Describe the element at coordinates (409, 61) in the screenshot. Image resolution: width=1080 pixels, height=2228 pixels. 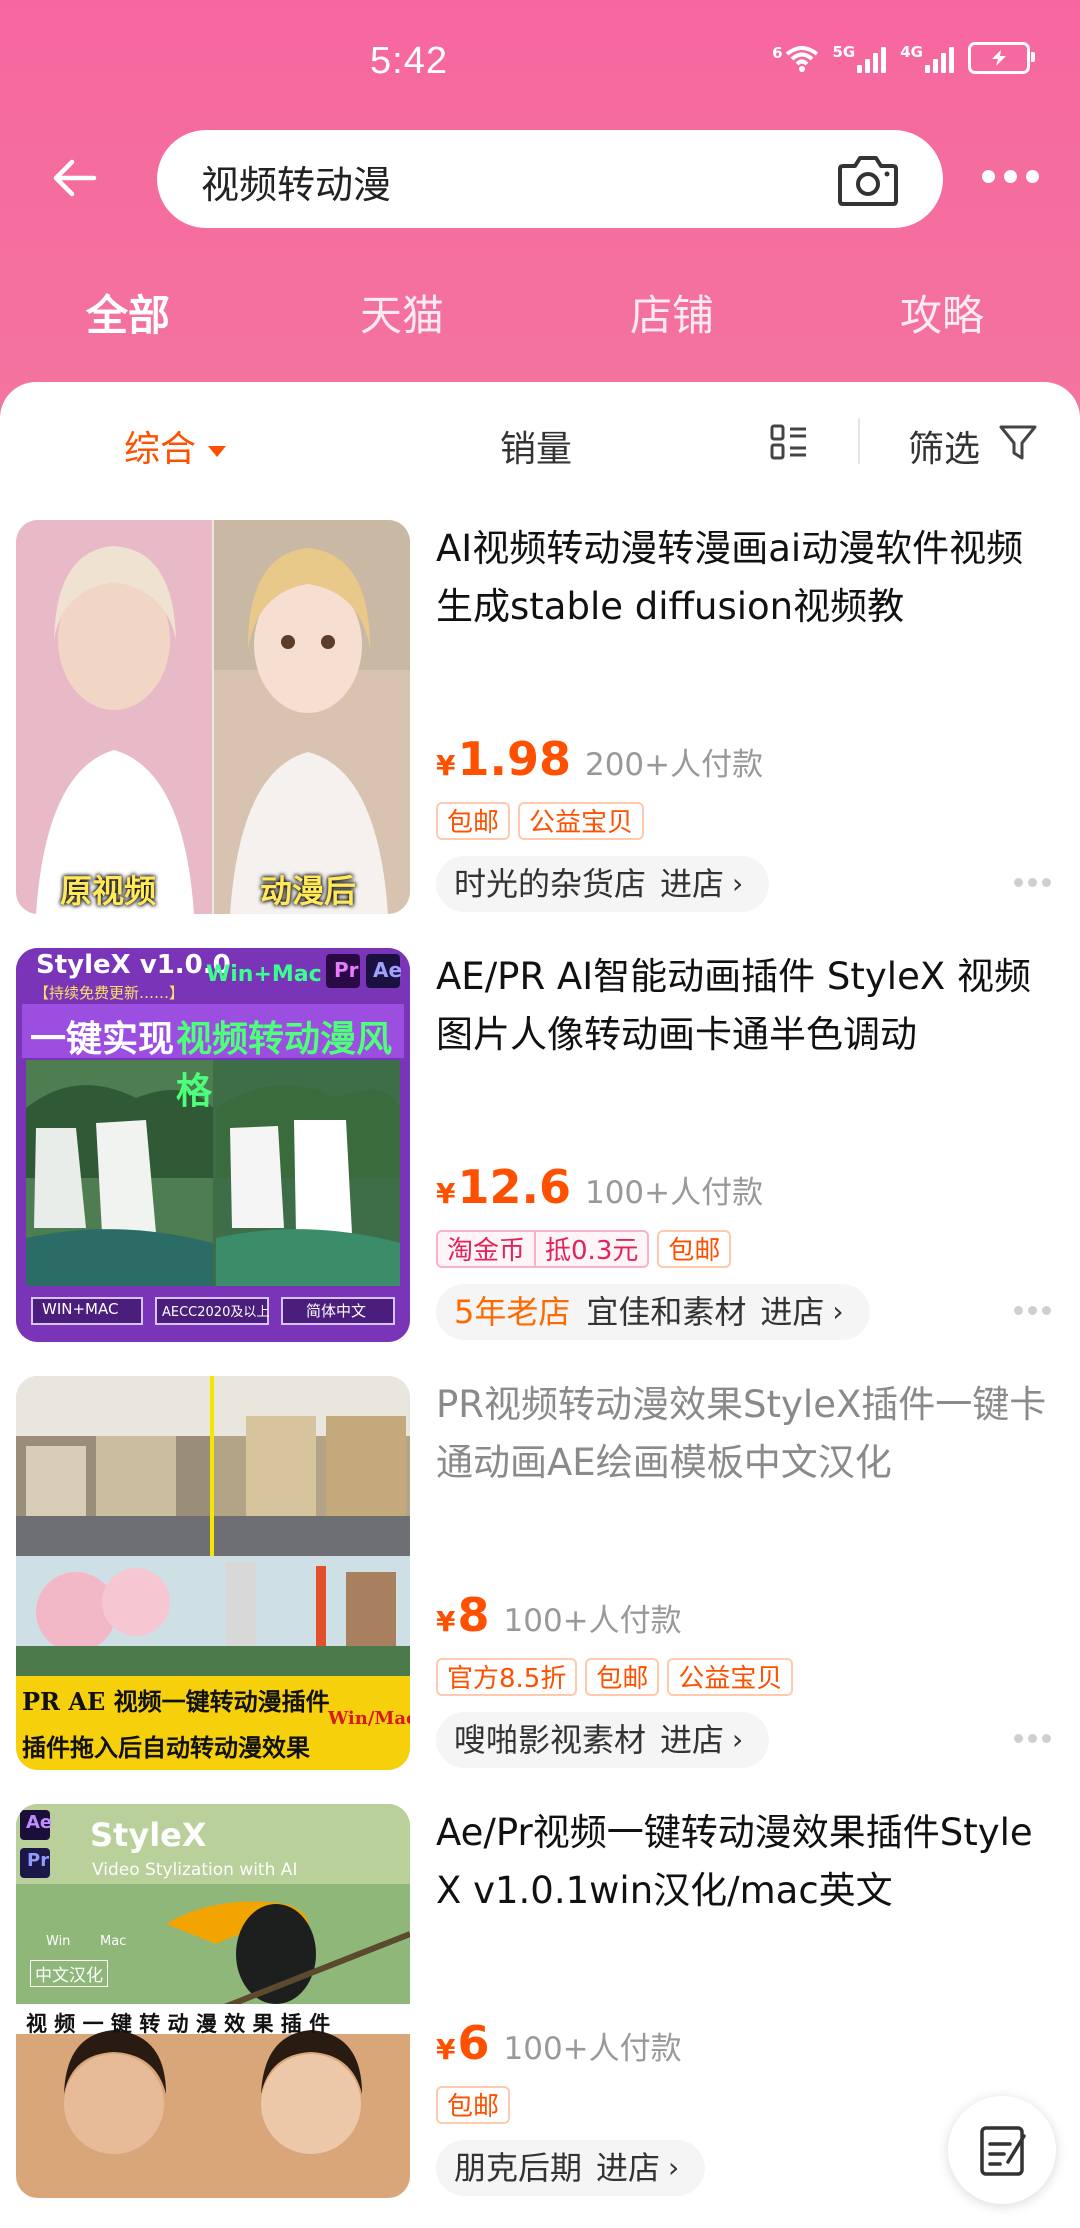
I see `status-time: 5:42` at that location.